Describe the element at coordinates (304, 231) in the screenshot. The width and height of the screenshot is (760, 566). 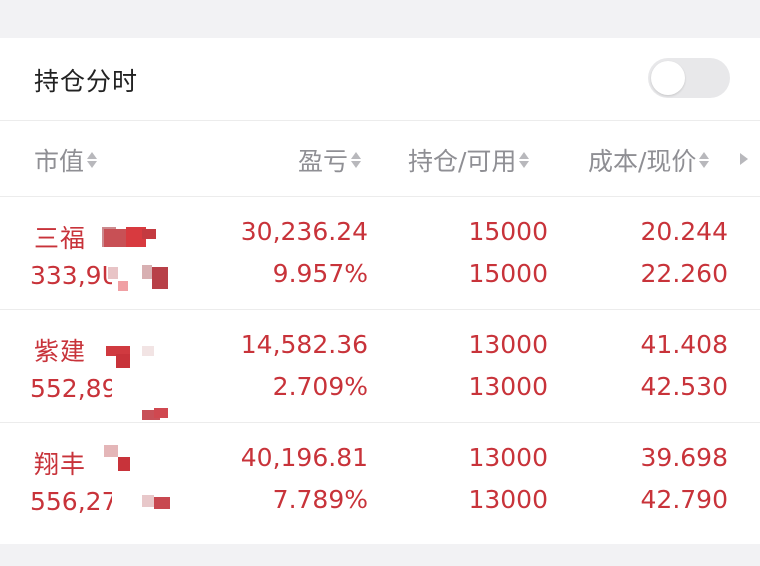
I see `profit-loss-amount: 30,236.24` at that location.